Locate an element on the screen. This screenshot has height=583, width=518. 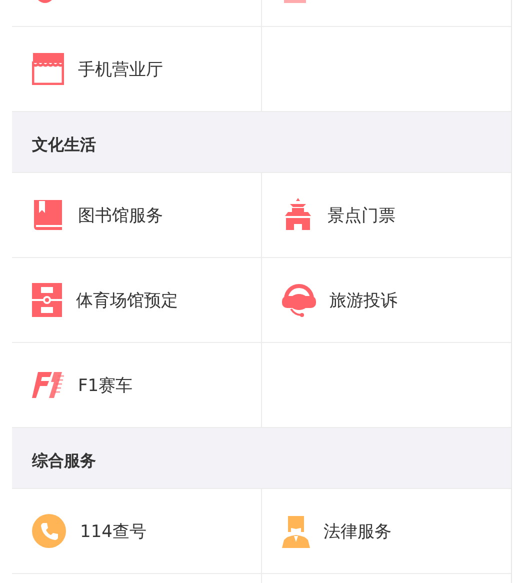
service-label: 图书馆服务 is located at coordinates (120, 215).